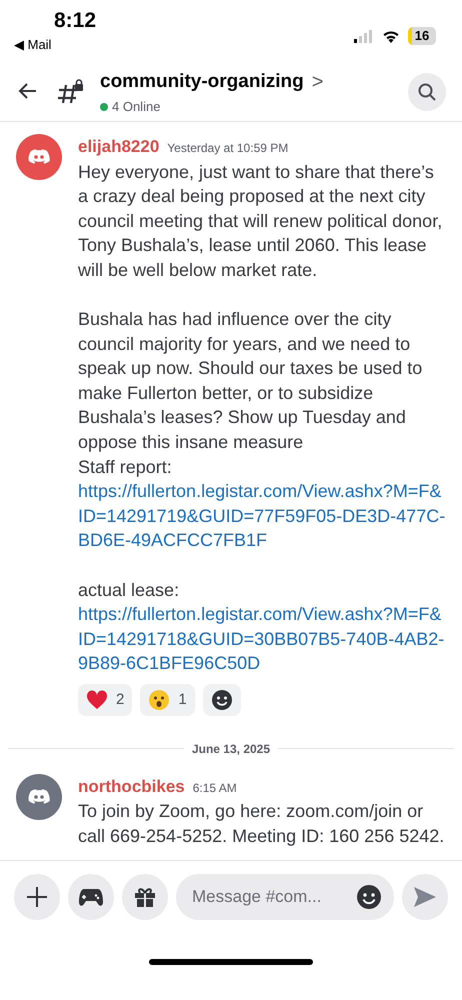  I want to click on gift-icon, so click(145, 897).